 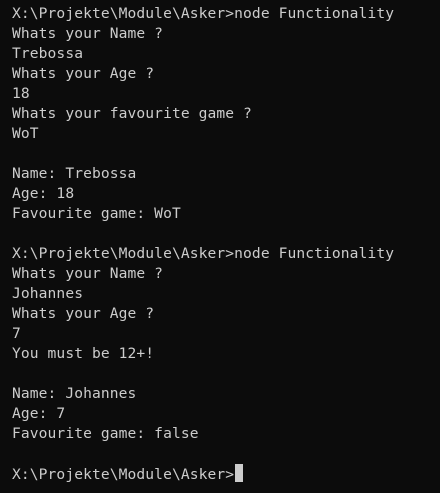 I want to click on answer-game: WoT, so click(x=25, y=133).